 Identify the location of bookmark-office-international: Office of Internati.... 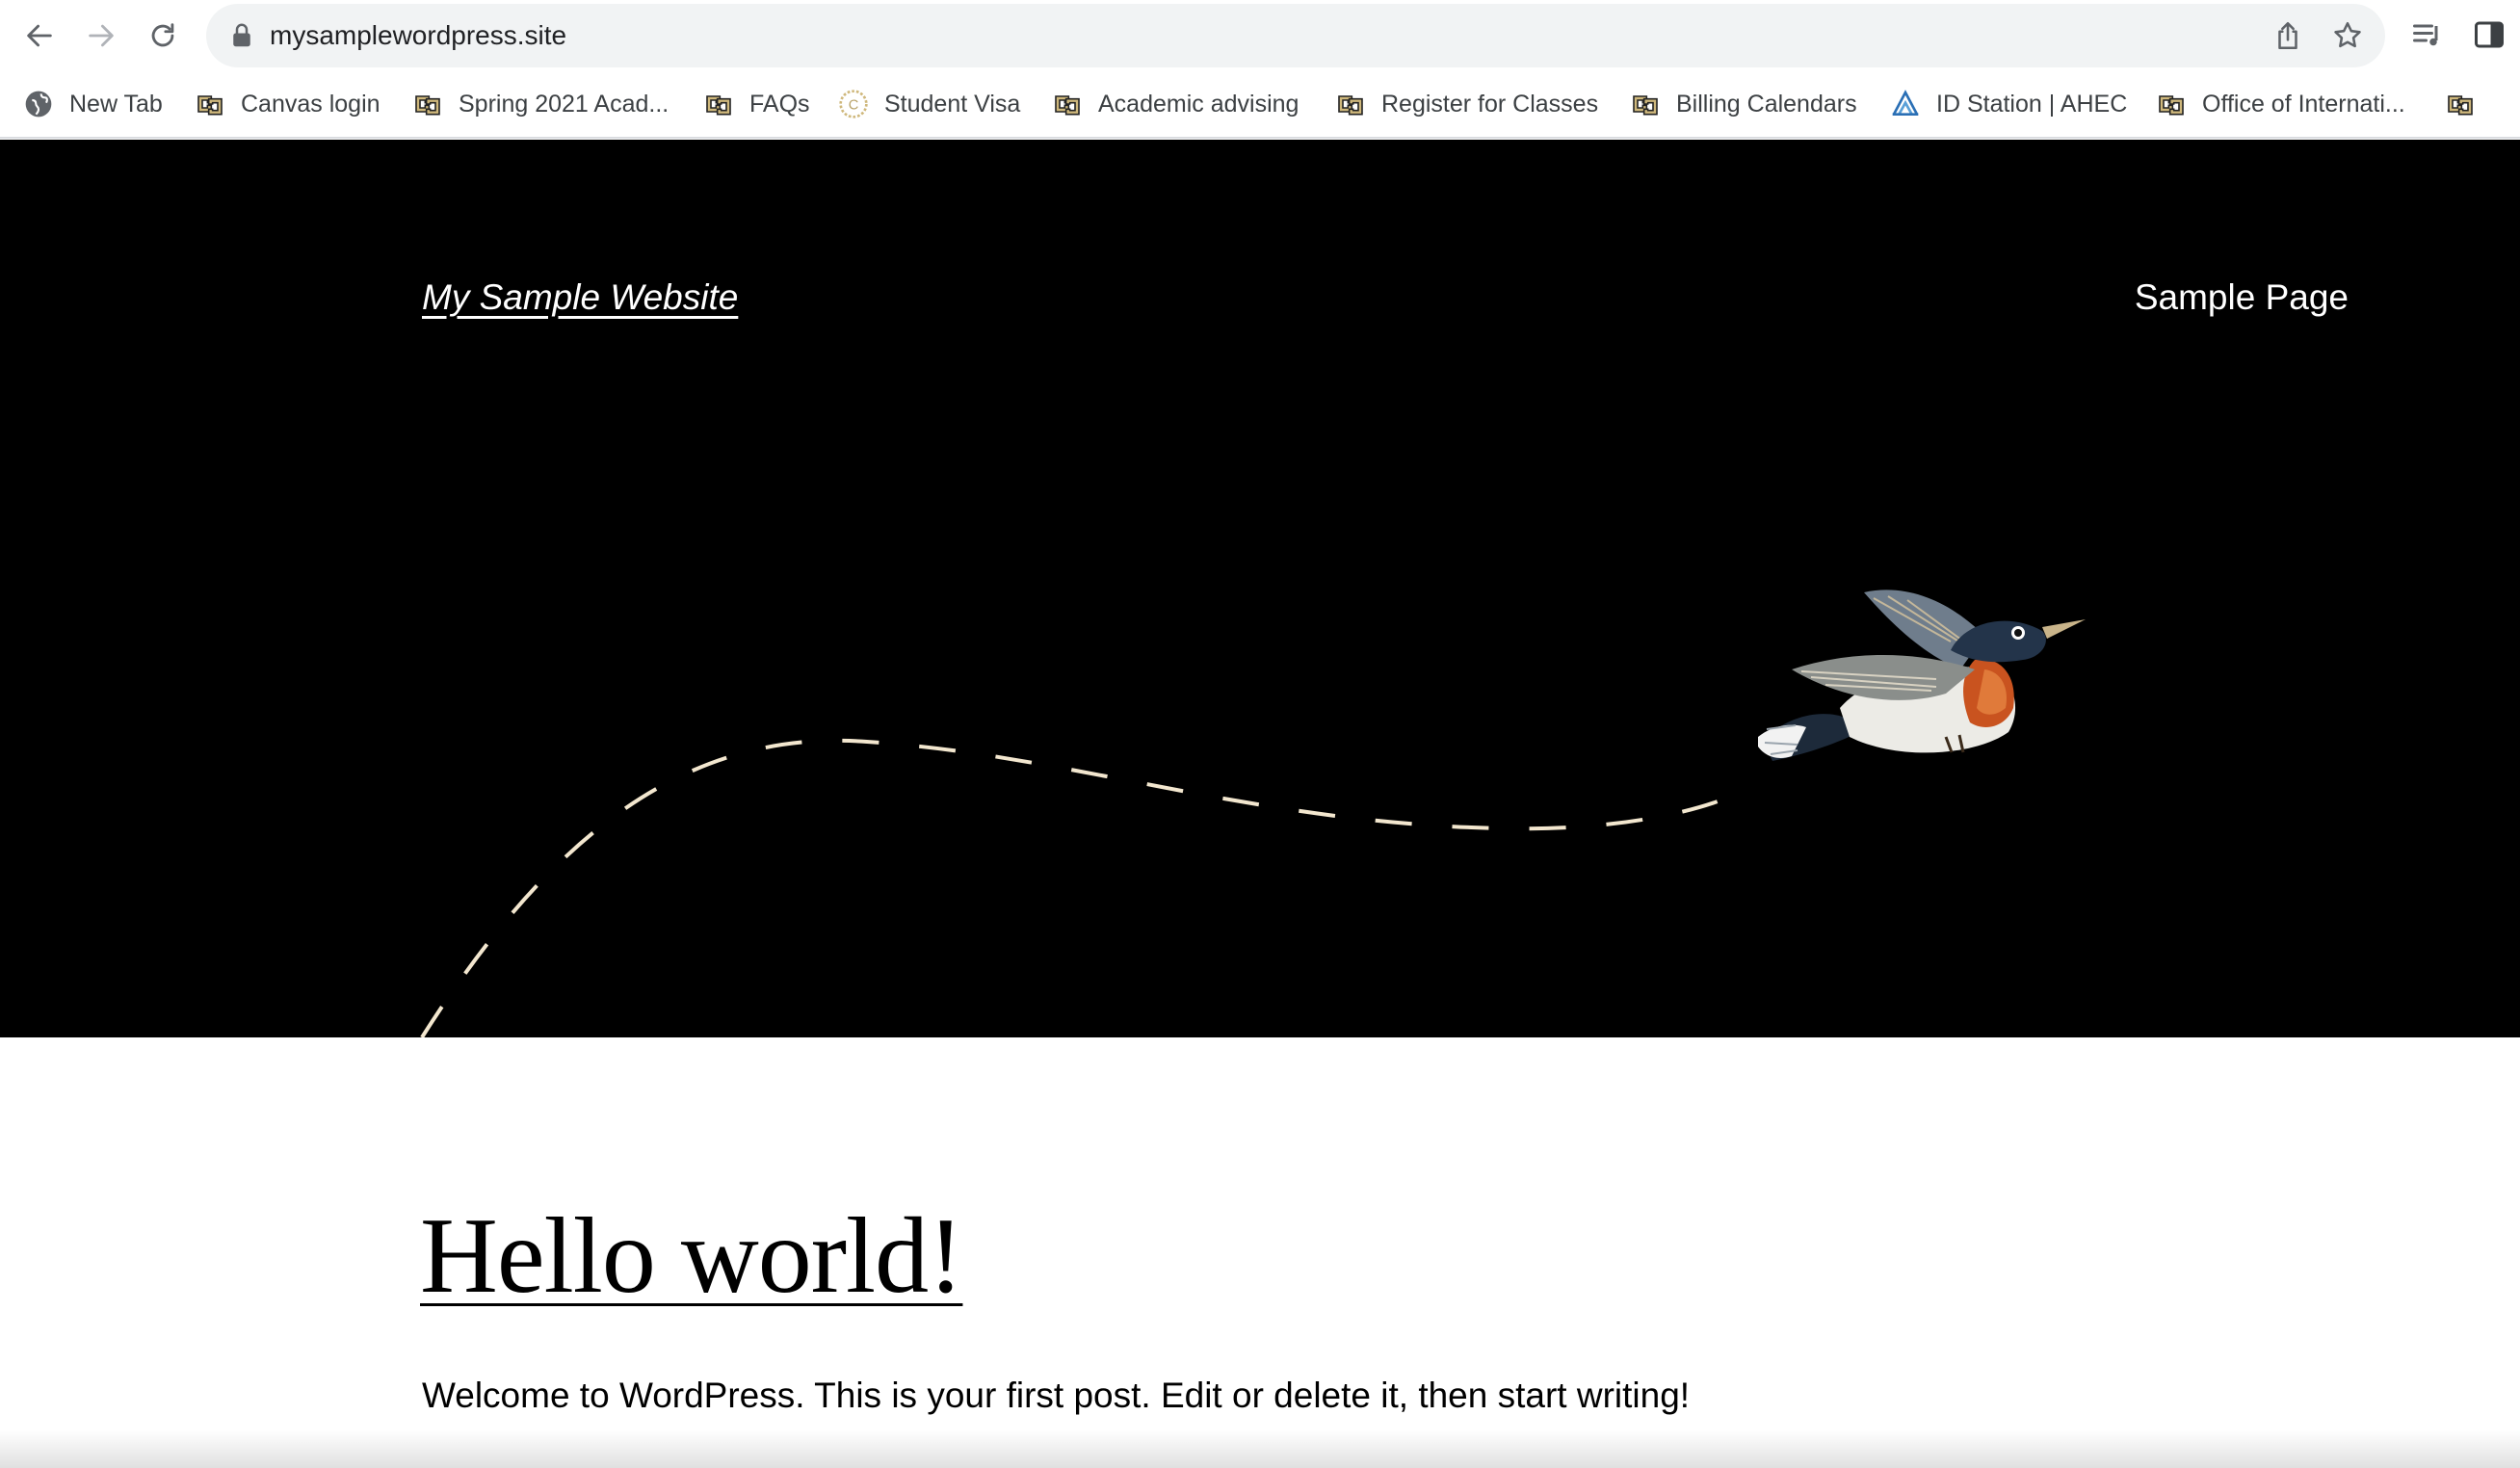
(2280, 104).